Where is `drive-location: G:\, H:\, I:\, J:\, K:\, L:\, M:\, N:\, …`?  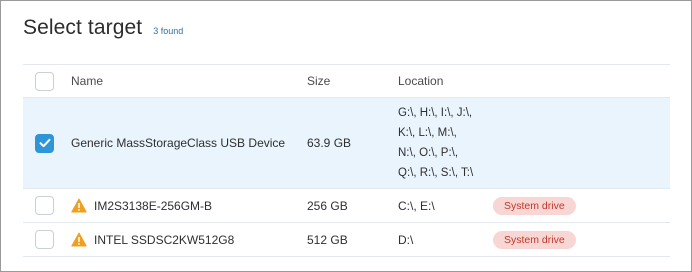 drive-location: G:\, H:\, I:\, J:\, K:\, L:\, M:\, N:\, … is located at coordinates (435, 143).